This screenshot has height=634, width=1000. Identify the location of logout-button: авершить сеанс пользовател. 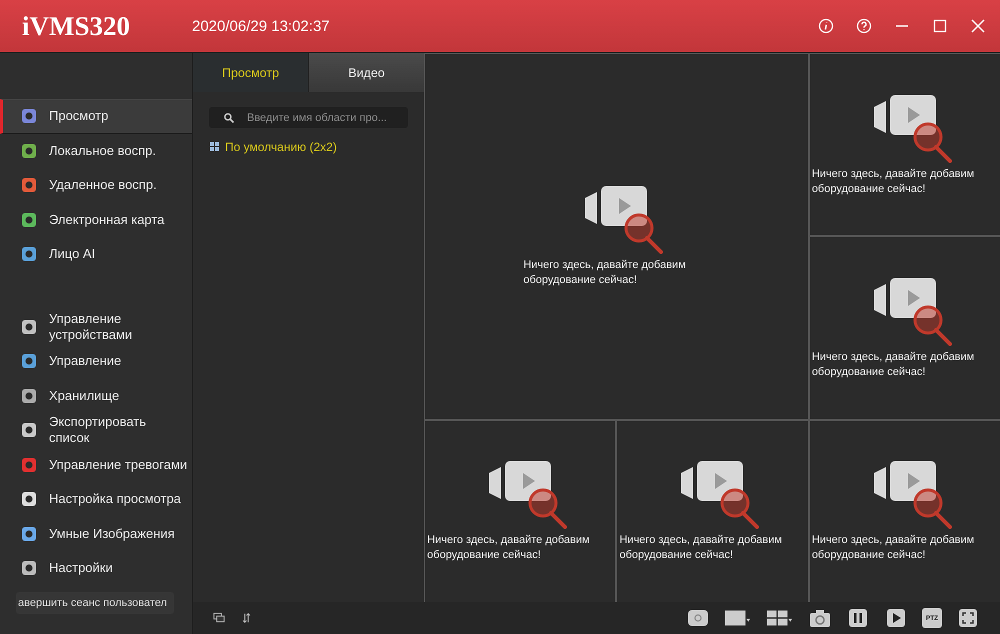
(95, 603).